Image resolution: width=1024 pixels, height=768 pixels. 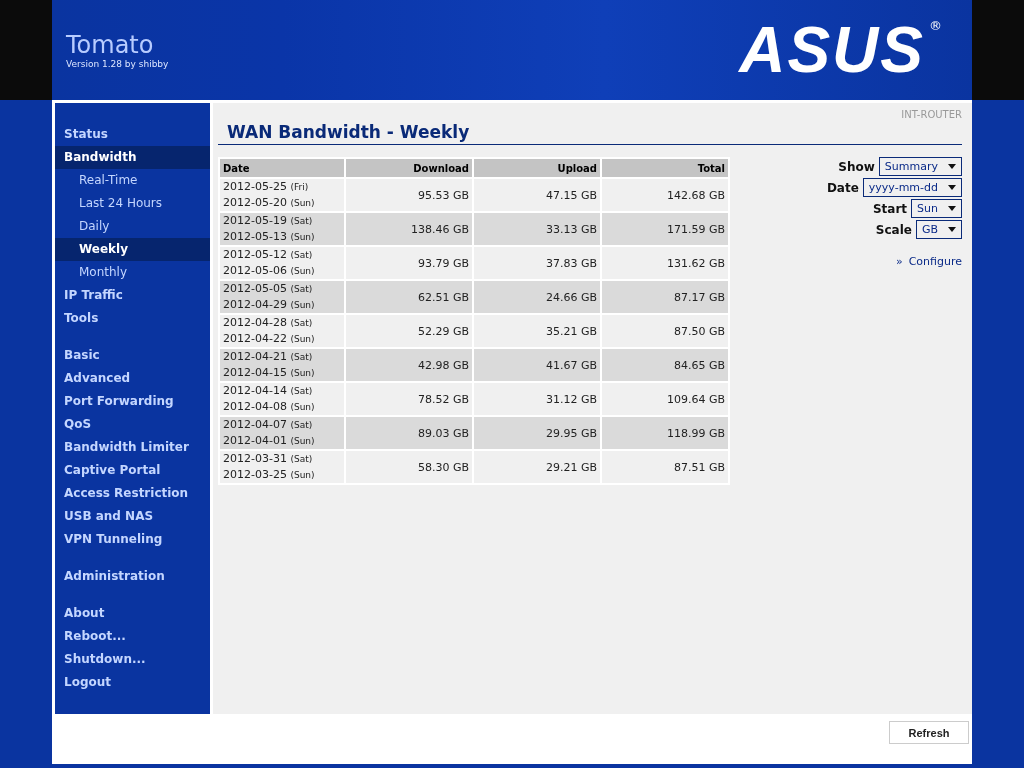 I want to click on table-cell: 84.65 GB, so click(x=665, y=365).